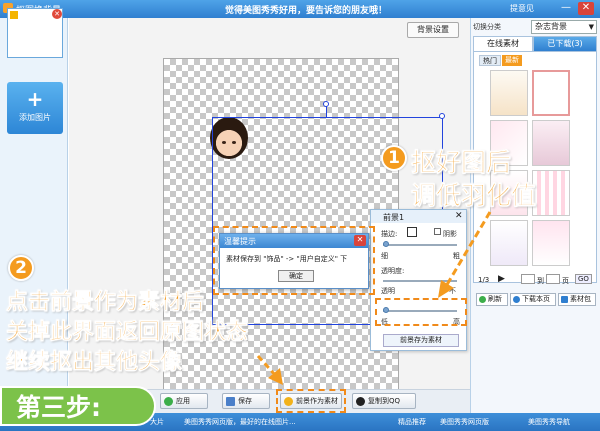 The height and width of the screenshot is (431, 600). What do you see at coordinates (78, 406) in the screenshot?
I see `step-three-banner: 第三步:` at bounding box center [78, 406].